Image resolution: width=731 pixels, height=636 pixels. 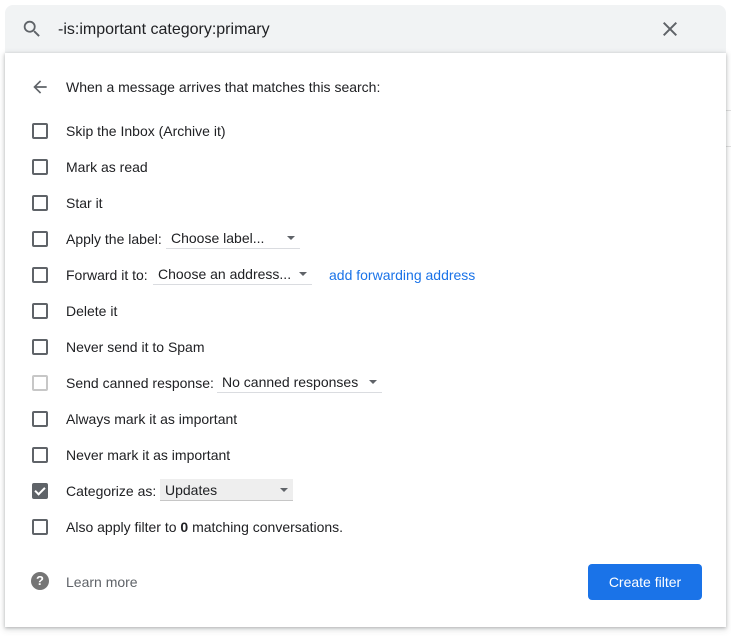 What do you see at coordinates (32, 29) in the screenshot?
I see `search-icon` at bounding box center [32, 29].